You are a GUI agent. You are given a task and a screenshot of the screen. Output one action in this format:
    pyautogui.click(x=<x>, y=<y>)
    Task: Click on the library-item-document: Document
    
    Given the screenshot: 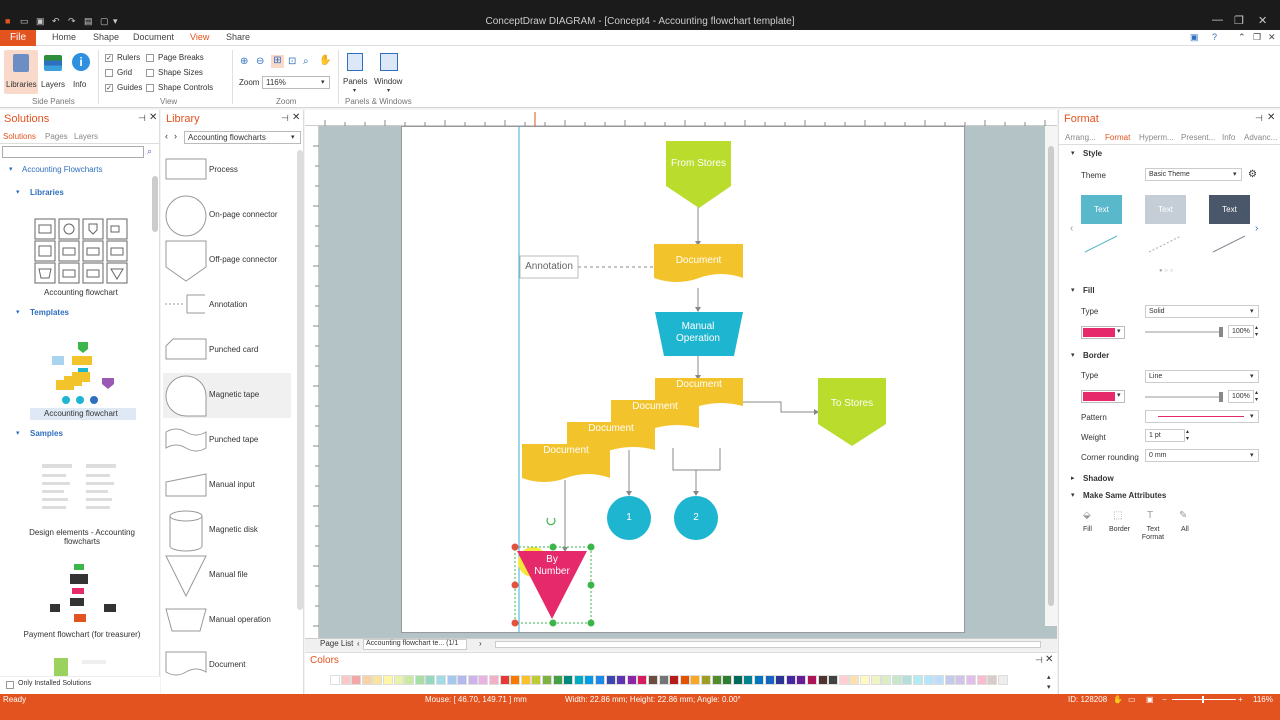 What is the action you would take?
    pyautogui.click(x=227, y=665)
    